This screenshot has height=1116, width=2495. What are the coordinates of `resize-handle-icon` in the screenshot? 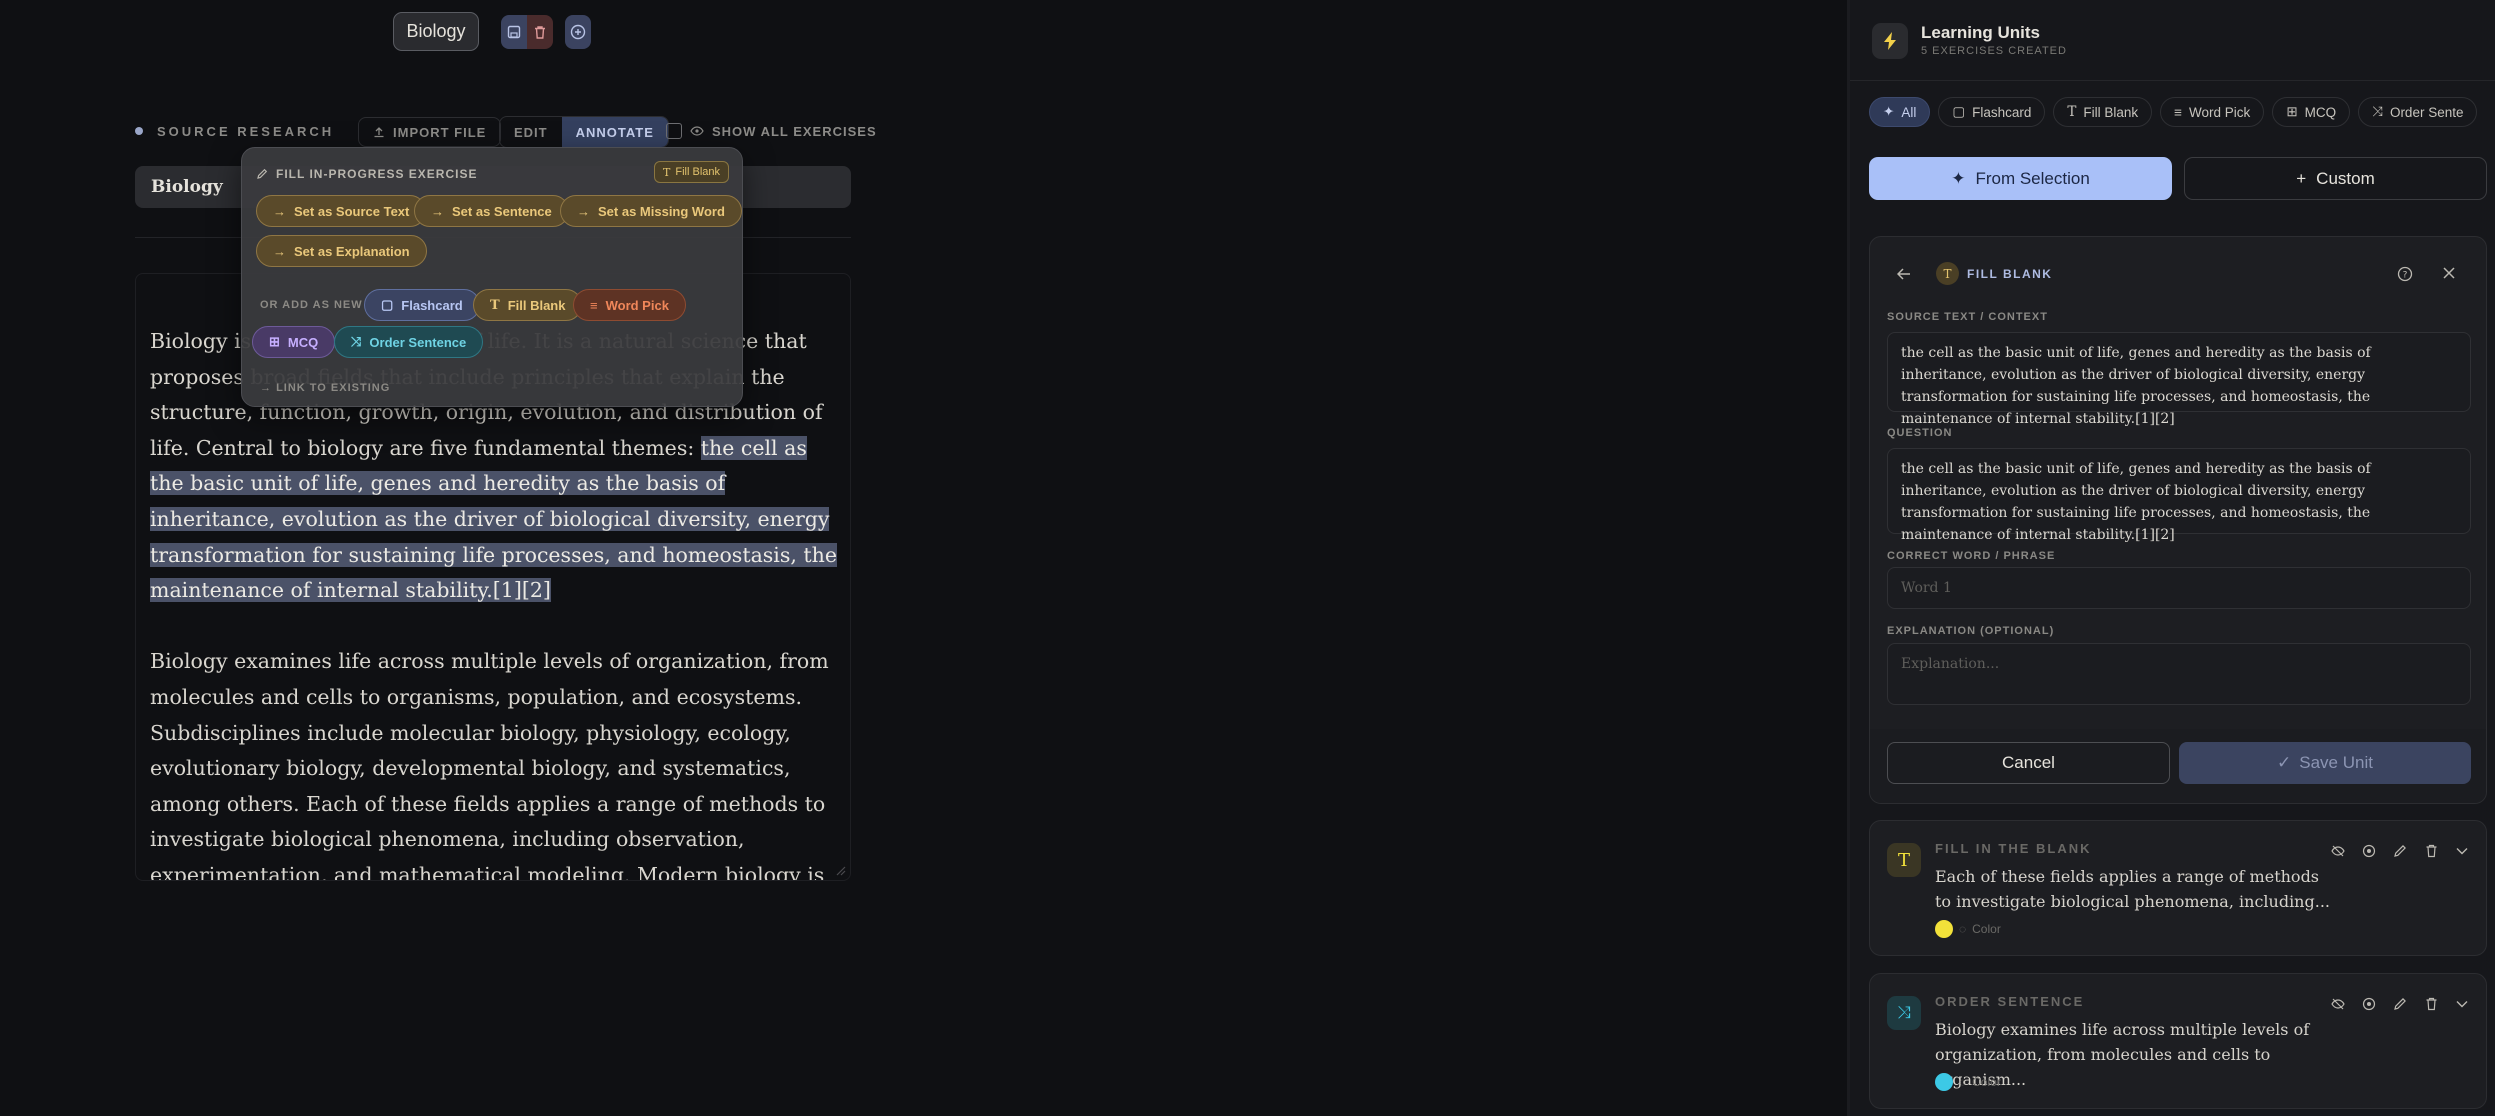 It's located at (840, 870).